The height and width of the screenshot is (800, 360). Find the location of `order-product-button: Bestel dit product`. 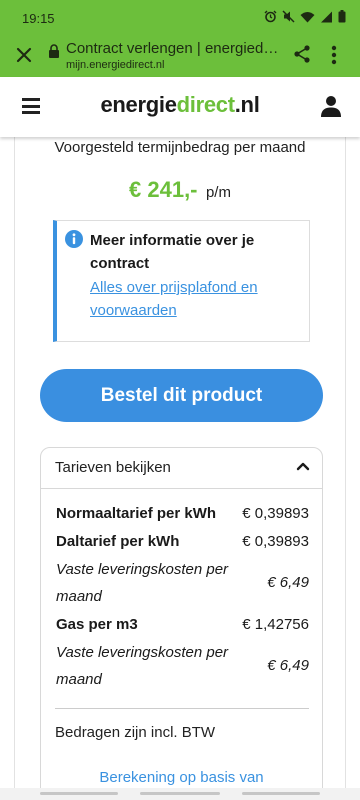

order-product-button: Bestel dit product is located at coordinates (181, 395).